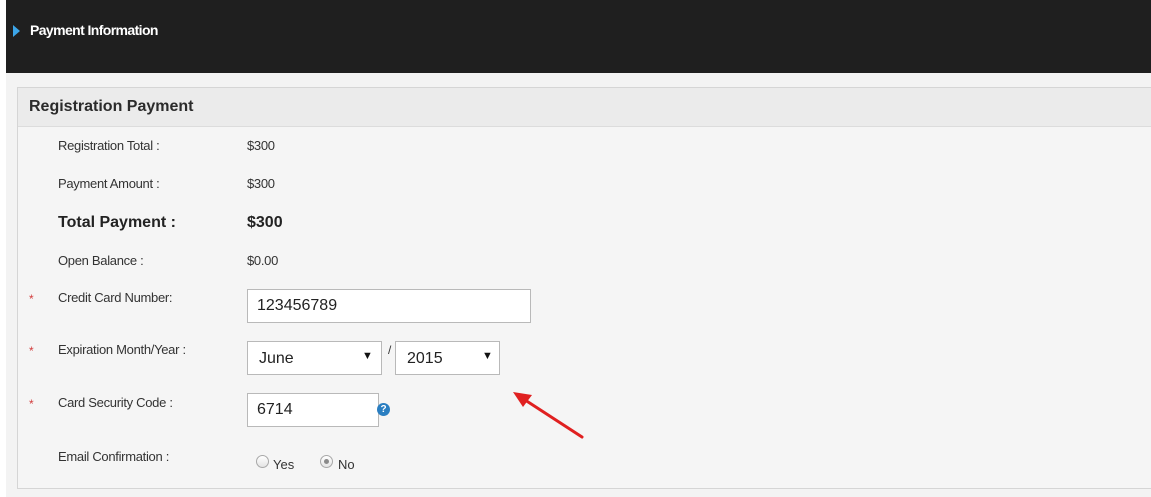 Image resolution: width=1151 pixels, height=497 pixels. I want to click on annotation-arrow-shaft, so click(552, 417).